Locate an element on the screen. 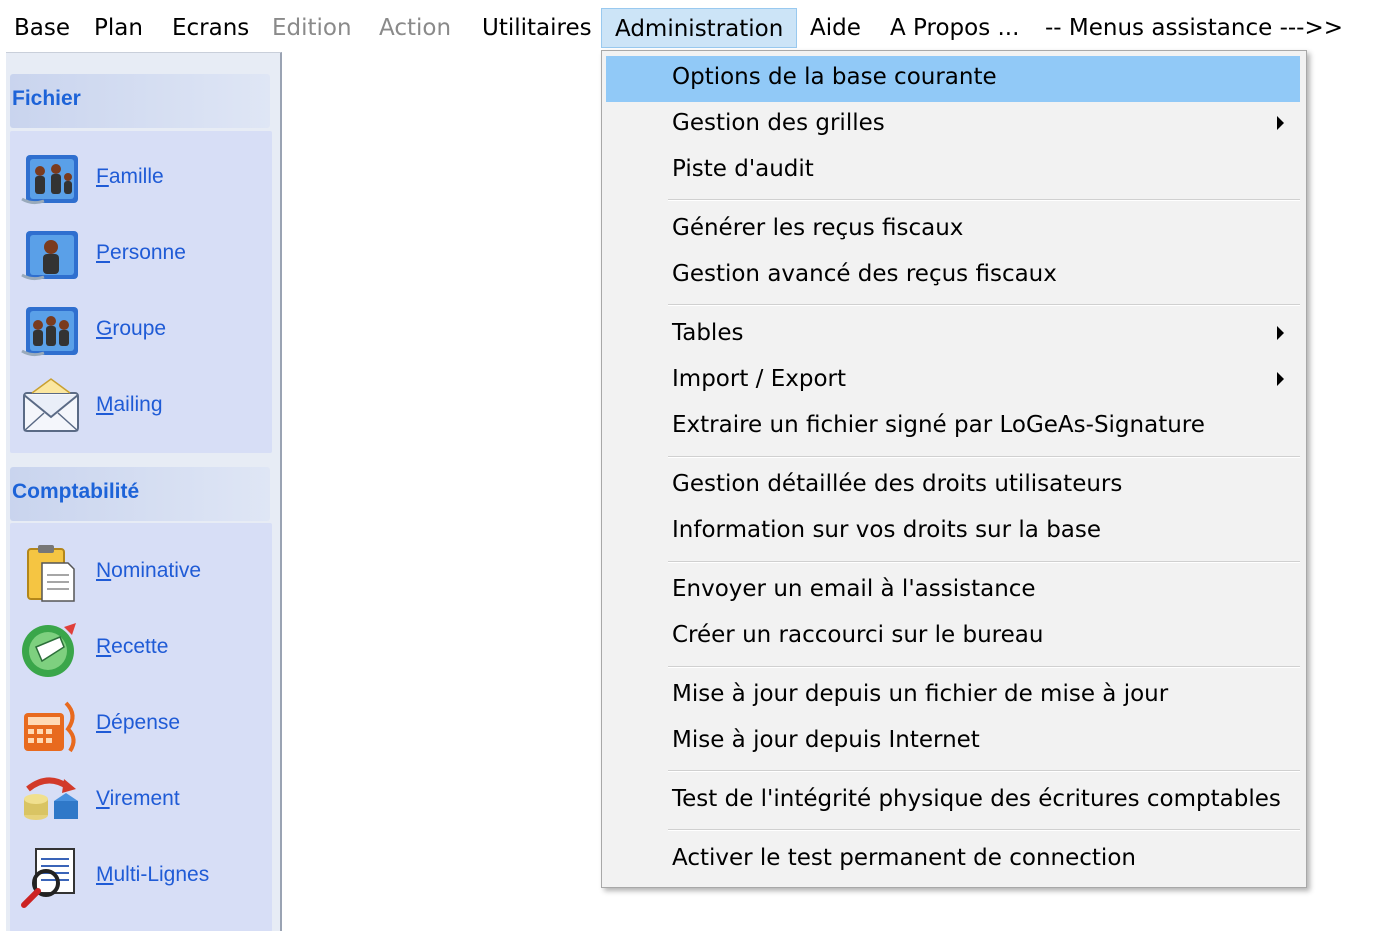 The height and width of the screenshot is (931, 1373). menu-item-label: Information sur vos droits sur la base is located at coordinates (887, 530).